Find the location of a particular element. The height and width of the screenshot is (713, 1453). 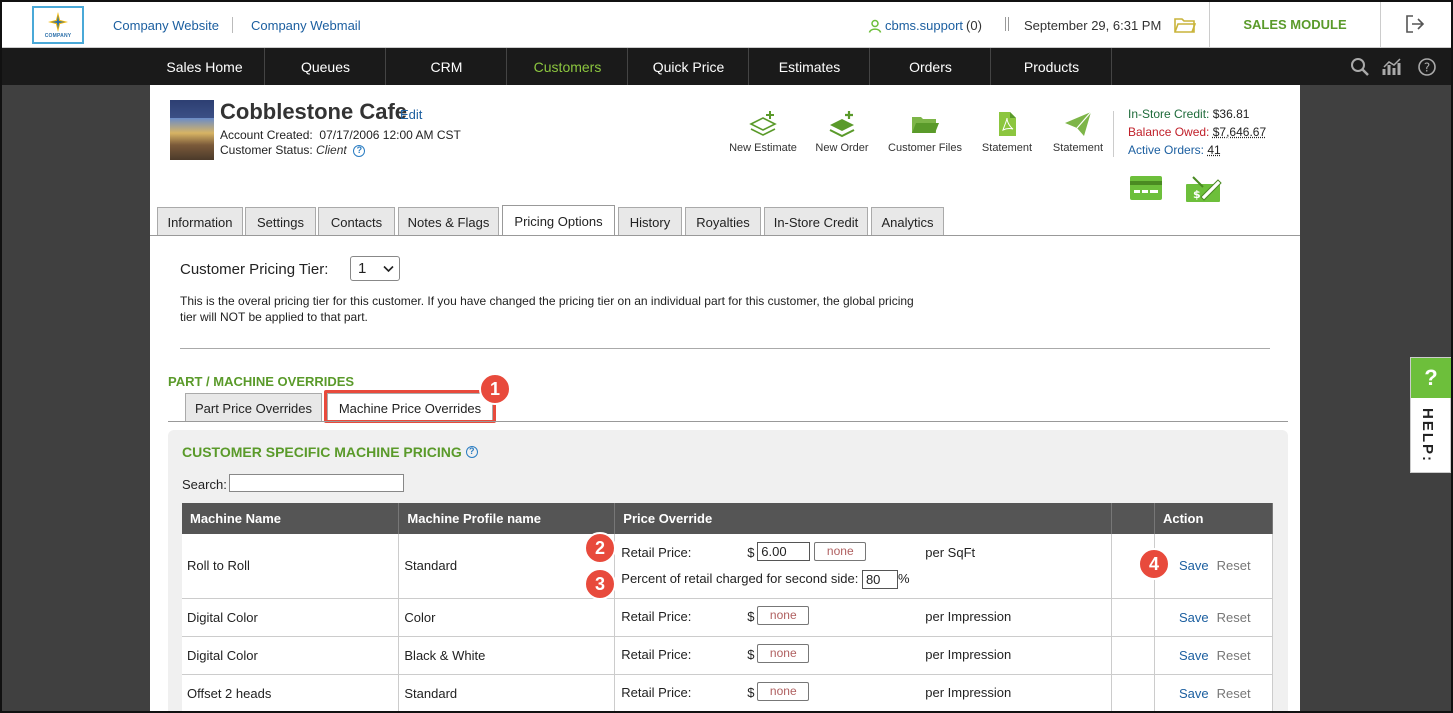

credit-card-icon is located at coordinates (1146, 188).